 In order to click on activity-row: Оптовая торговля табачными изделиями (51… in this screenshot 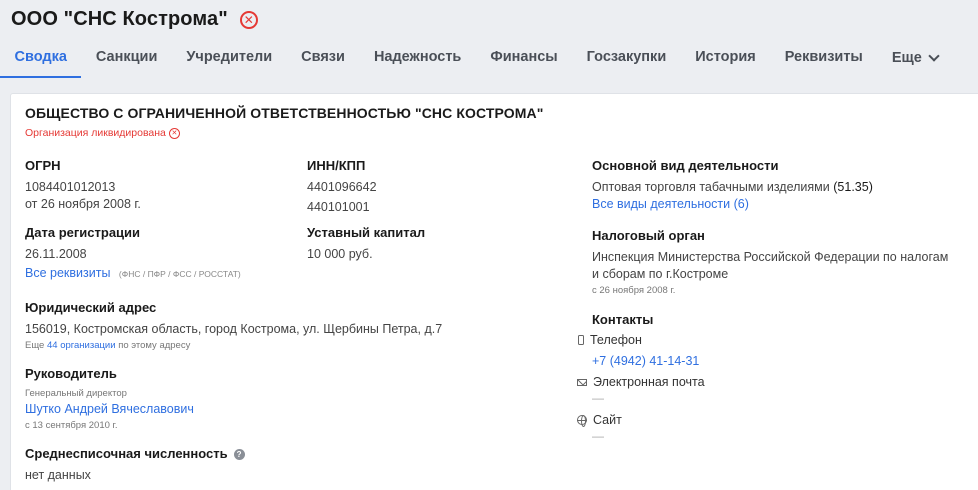, I will do `click(732, 187)`.